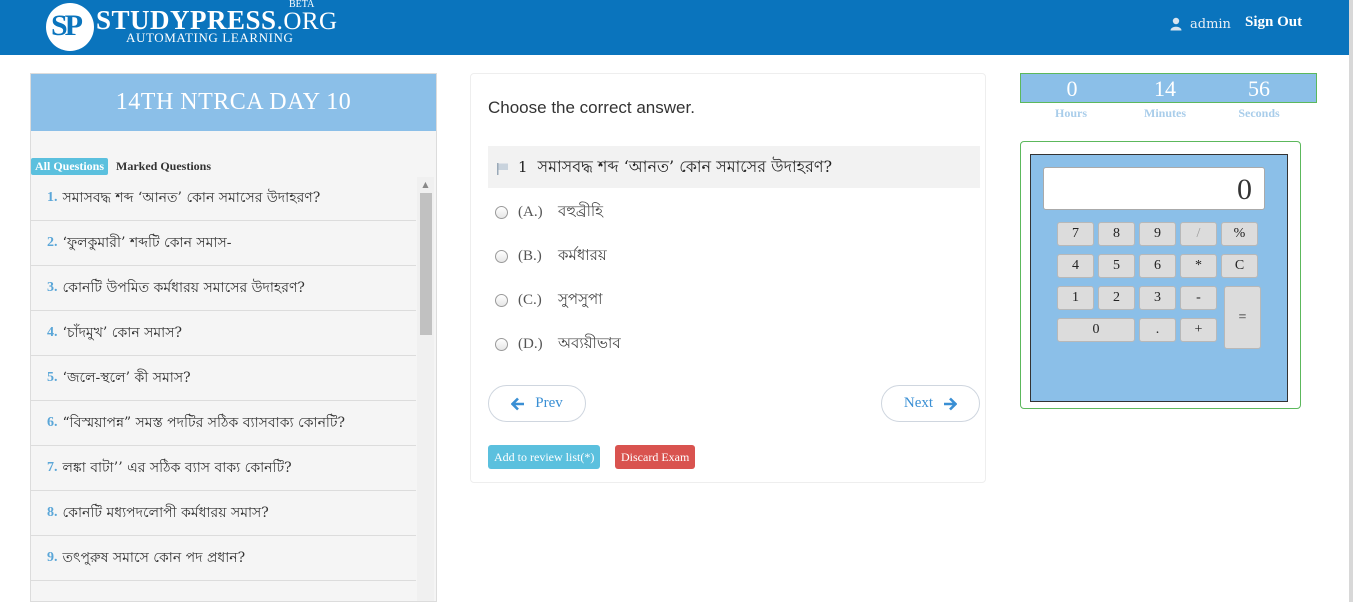 The height and width of the screenshot is (602, 1353). I want to click on question-list-item: 8. কোনটি মধ্যপদলোপী কর্মধারয় সমাস?, so click(223, 513).